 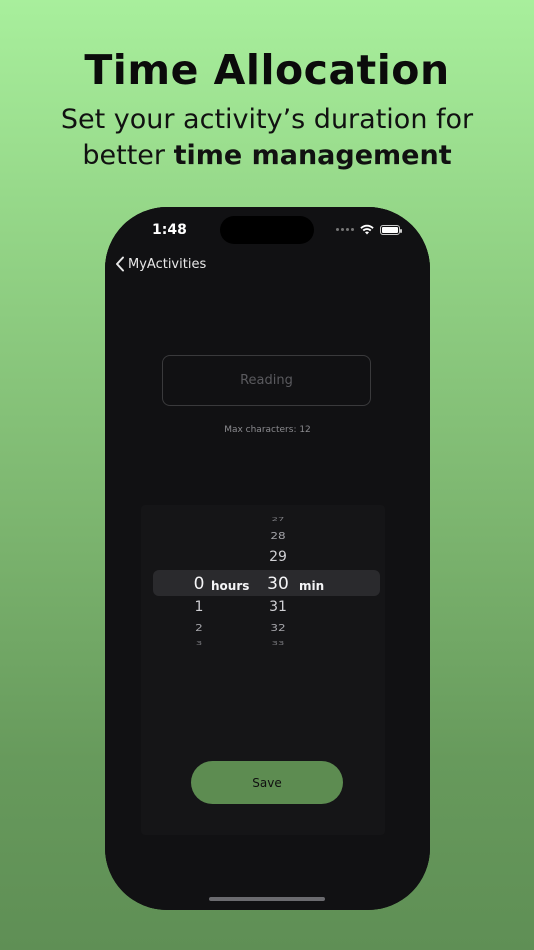 I want to click on subtitle-prefix: better, so click(x=128, y=155).